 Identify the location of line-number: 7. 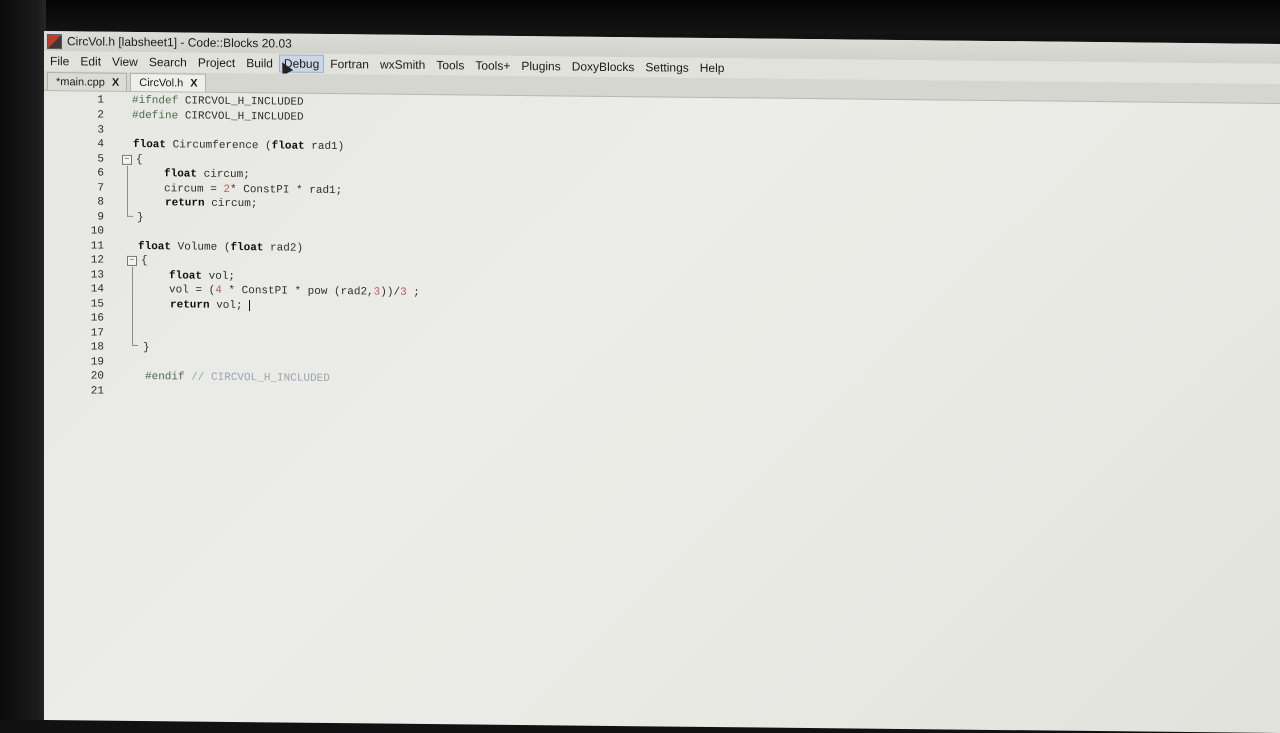
(100, 188).